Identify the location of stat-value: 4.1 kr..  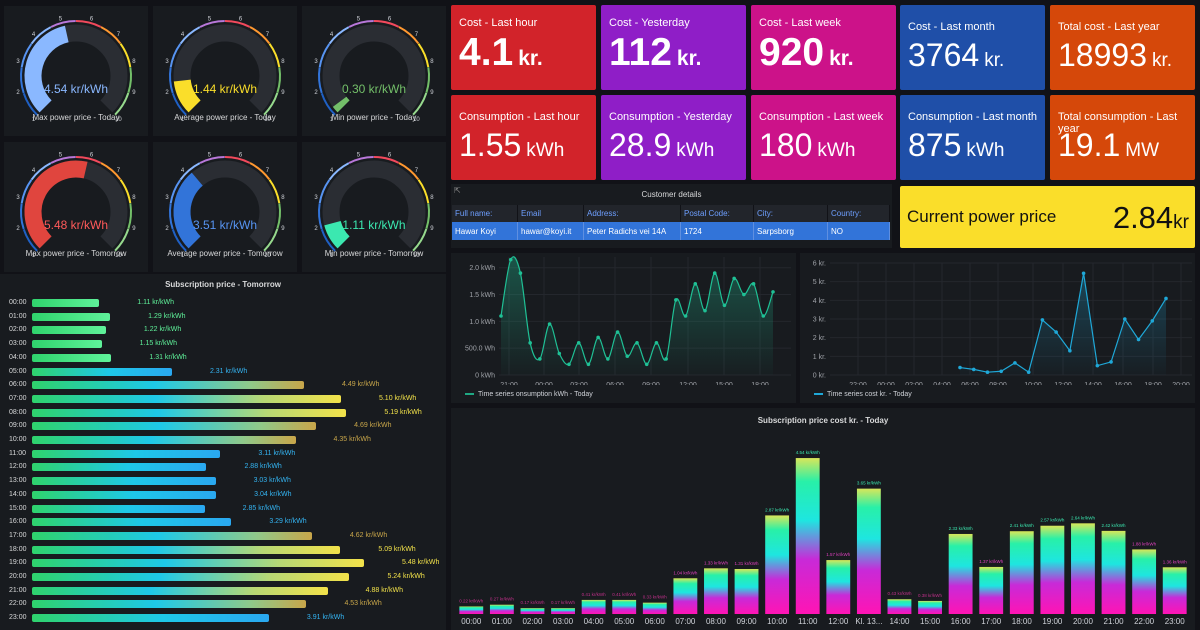
(501, 53).